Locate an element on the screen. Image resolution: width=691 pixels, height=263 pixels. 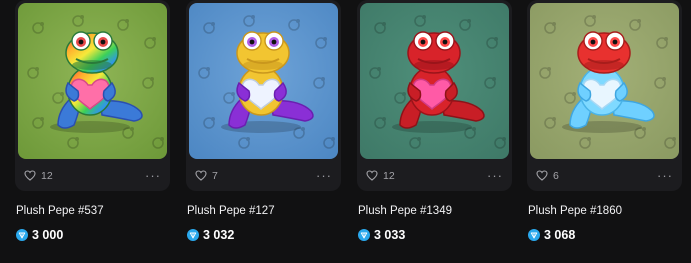
gift-price: 3 068 is located at coordinates (551, 235).